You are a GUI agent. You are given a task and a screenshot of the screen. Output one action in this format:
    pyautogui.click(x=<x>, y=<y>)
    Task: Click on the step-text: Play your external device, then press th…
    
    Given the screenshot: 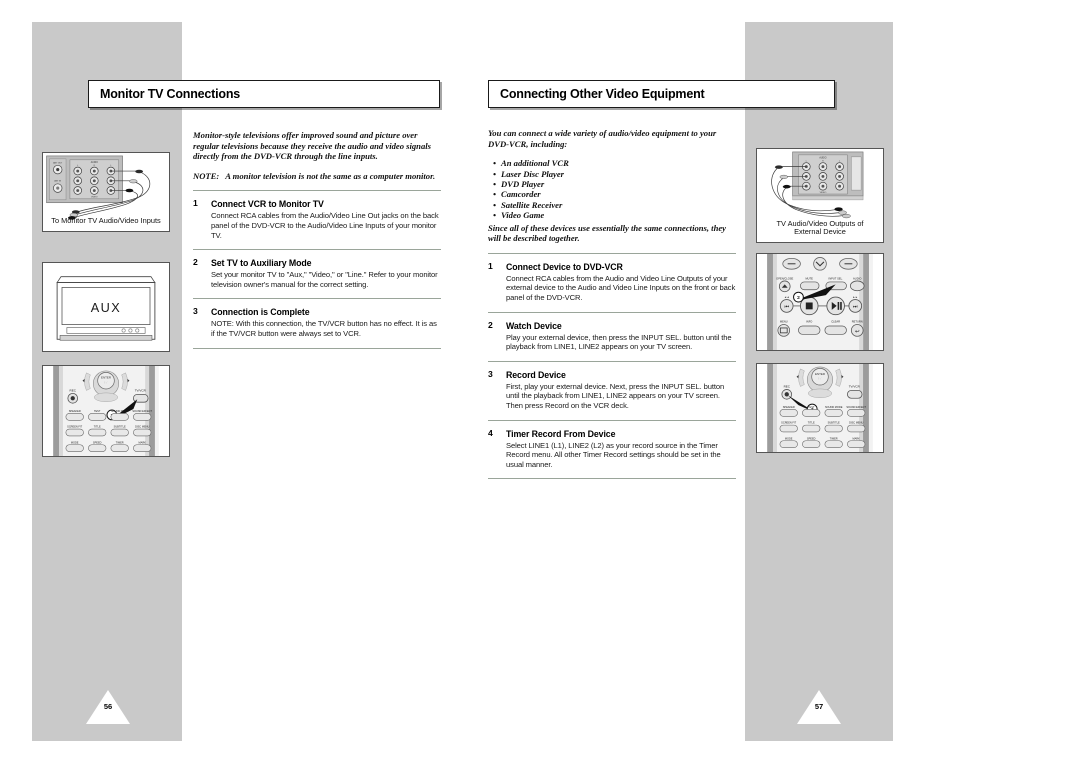 What is the action you would take?
    pyautogui.click(x=619, y=342)
    